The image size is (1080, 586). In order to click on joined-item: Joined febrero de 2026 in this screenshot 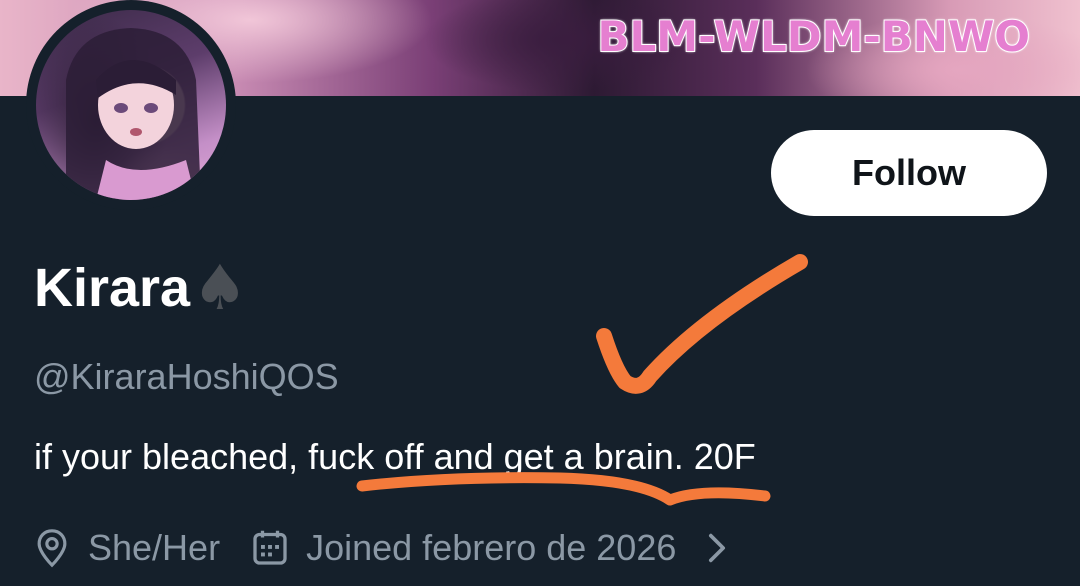, I will do `click(464, 548)`.